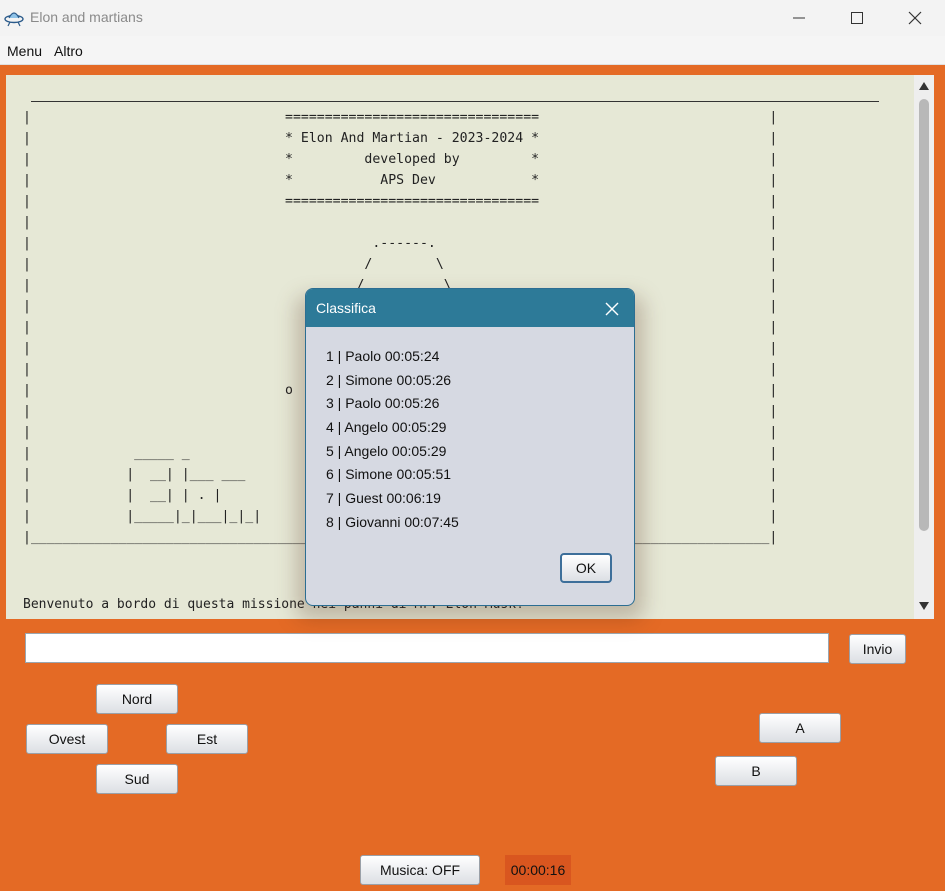 The width and height of the screenshot is (945, 891). I want to click on leaderboard-entry: 6 | Simone 00:05:51, so click(389, 474).